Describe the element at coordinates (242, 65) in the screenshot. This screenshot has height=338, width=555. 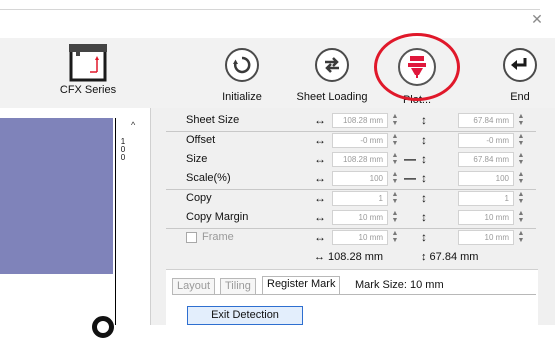
I see `refresh-icon` at that location.